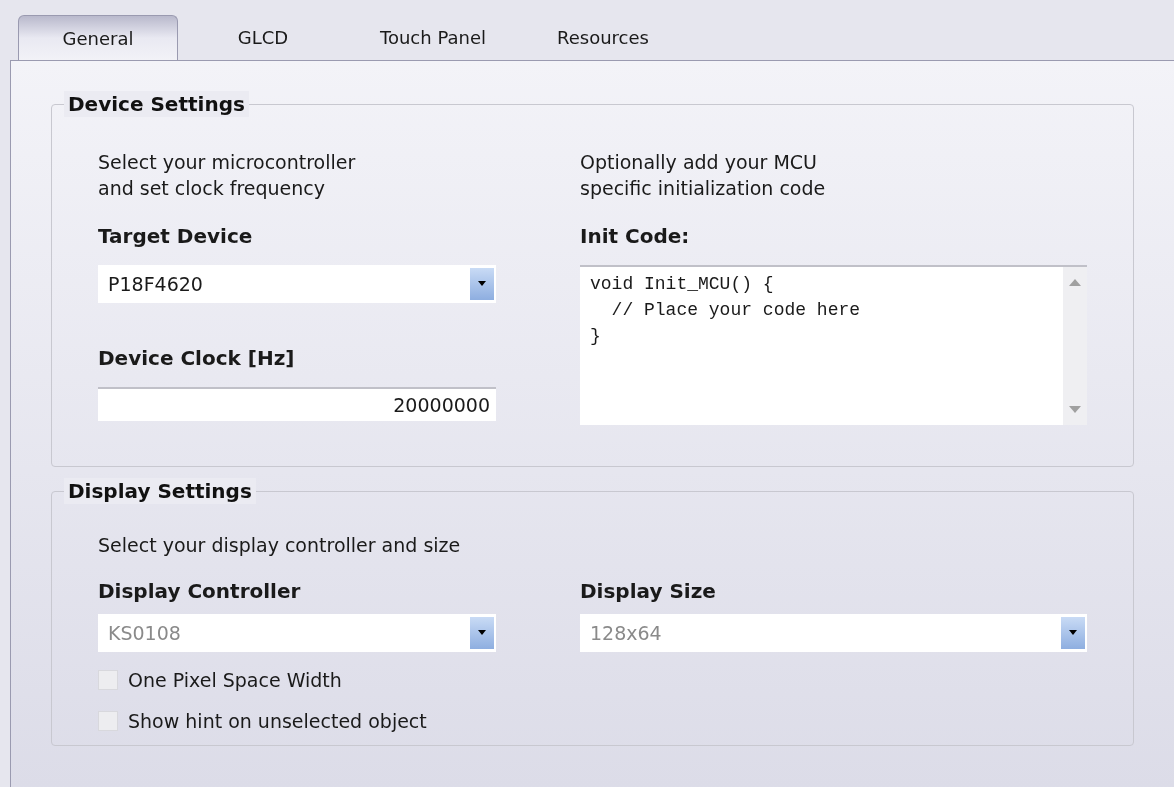 This screenshot has height=787, width=1174. Describe the element at coordinates (1075, 409) in the screenshot. I see `scroll-down-icon` at that location.